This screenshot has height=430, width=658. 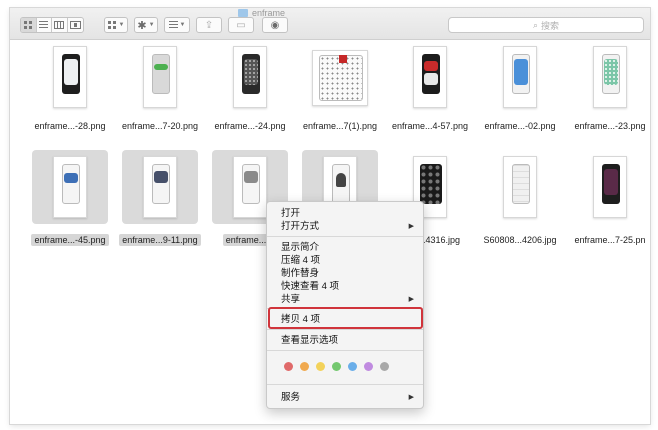 I want to click on file-name: enframe...7(1).png, so click(x=340, y=126).